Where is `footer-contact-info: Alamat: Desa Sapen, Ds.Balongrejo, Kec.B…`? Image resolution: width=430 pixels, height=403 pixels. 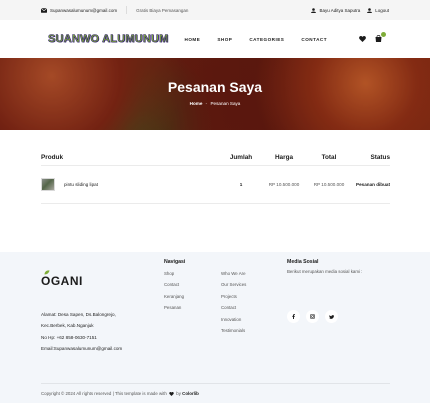 footer-contact-info: Alamat: Desa Sapen, Ds.Balongrejo, Kec.B… is located at coordinates (81, 332).